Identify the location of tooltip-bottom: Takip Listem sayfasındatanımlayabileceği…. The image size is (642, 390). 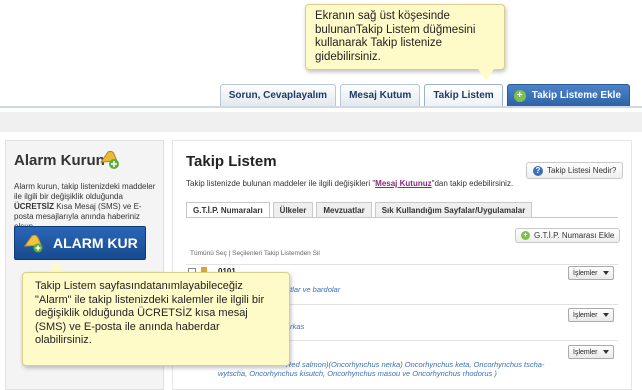
(156, 319).